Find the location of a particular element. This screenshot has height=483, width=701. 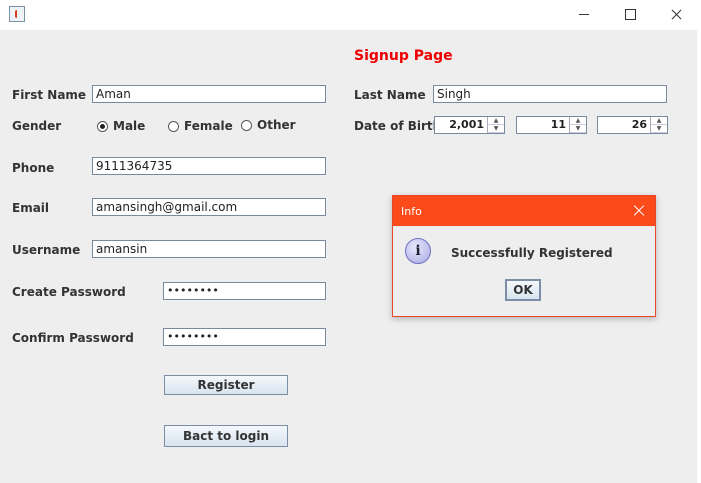

gender-male-label: Male is located at coordinates (129, 126).